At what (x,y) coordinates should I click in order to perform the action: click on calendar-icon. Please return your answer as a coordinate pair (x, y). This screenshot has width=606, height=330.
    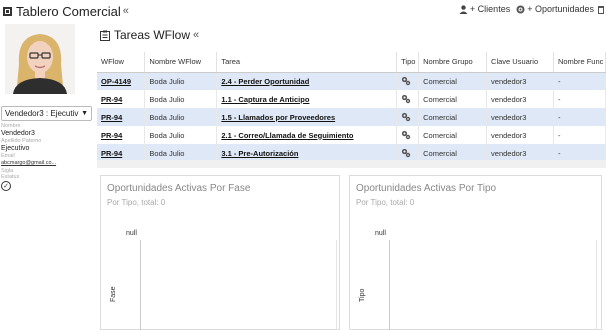
    Looking at the image, I should click on (602, 9).